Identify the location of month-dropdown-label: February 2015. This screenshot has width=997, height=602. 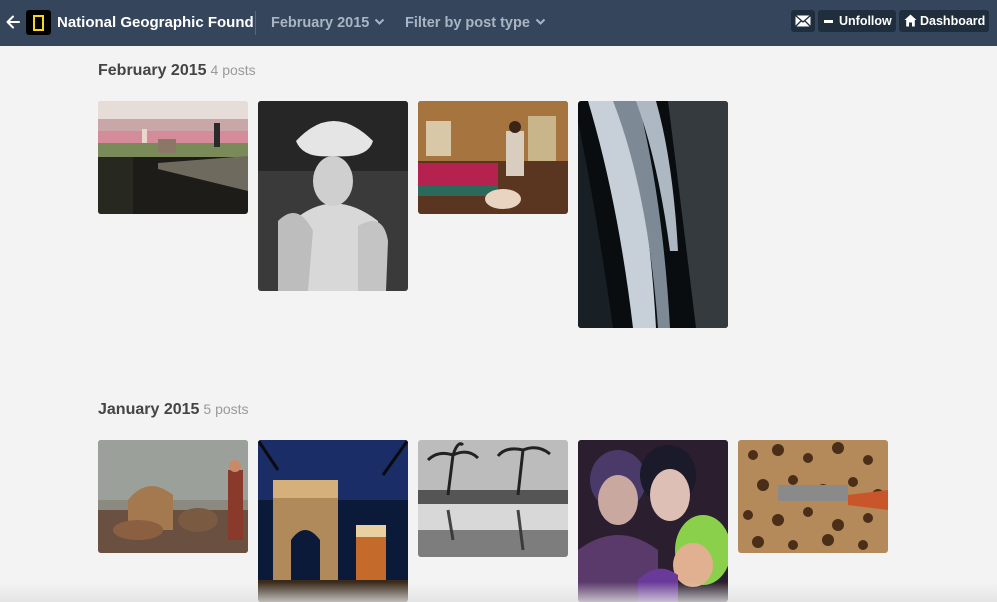
(320, 23).